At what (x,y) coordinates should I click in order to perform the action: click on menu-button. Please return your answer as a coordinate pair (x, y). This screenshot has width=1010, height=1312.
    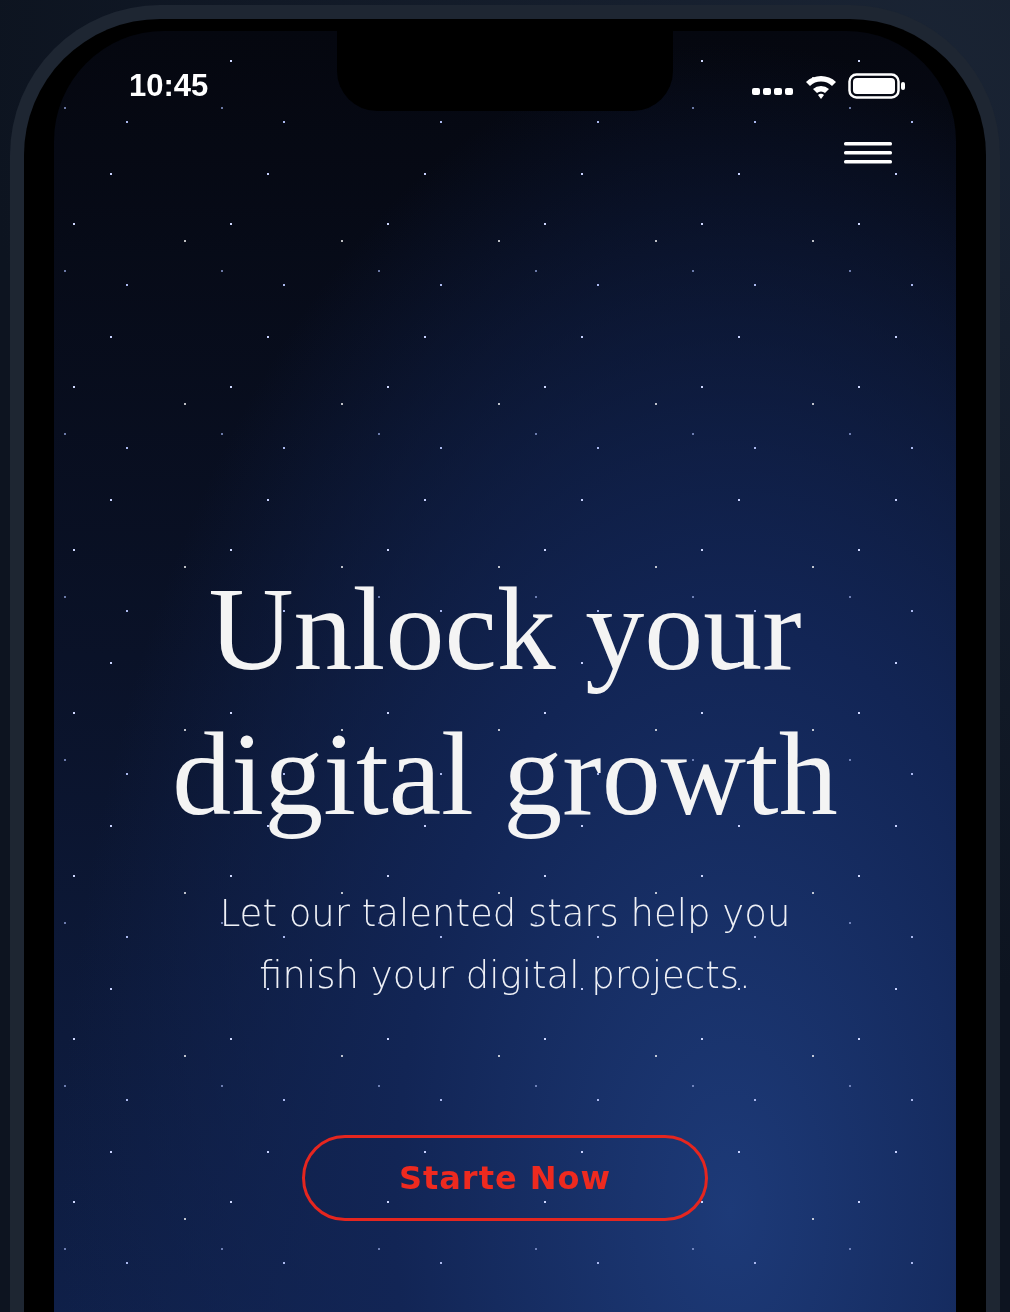
    Looking at the image, I should click on (868, 153).